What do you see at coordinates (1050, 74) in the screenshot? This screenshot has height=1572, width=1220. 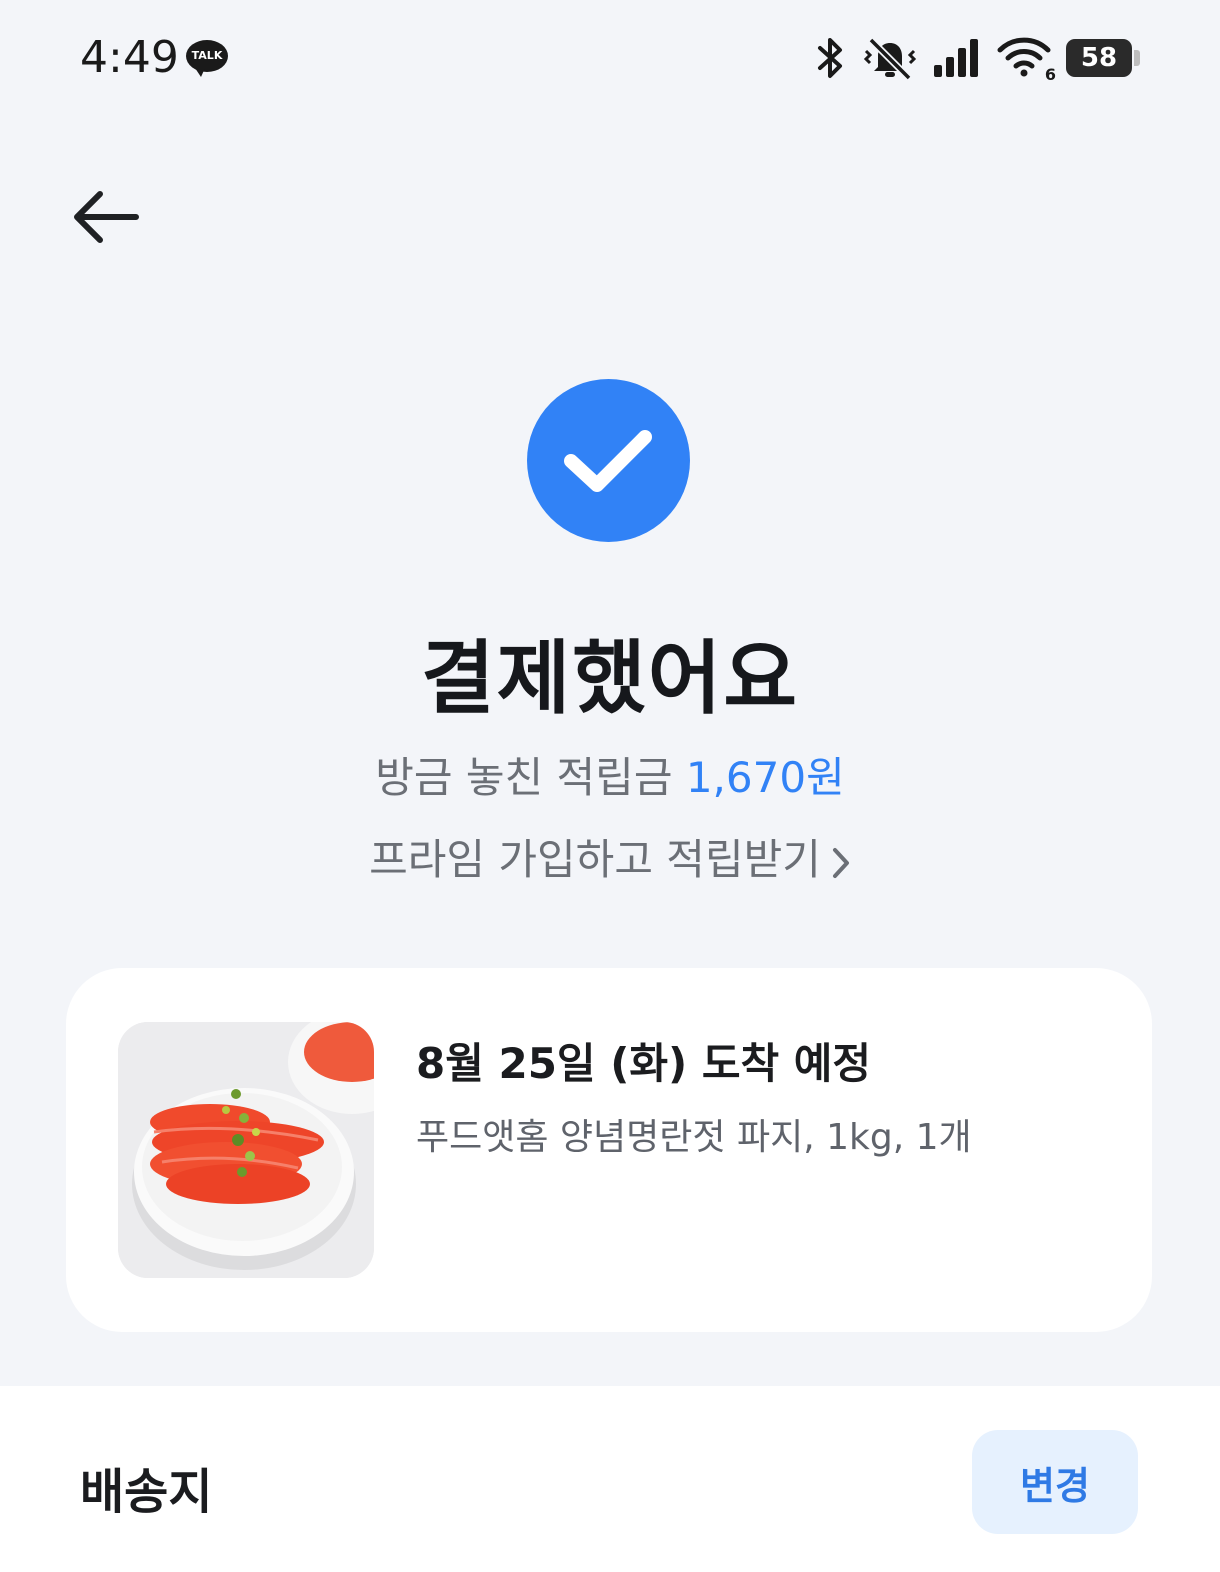 I see `wifi-band-label: 6` at bounding box center [1050, 74].